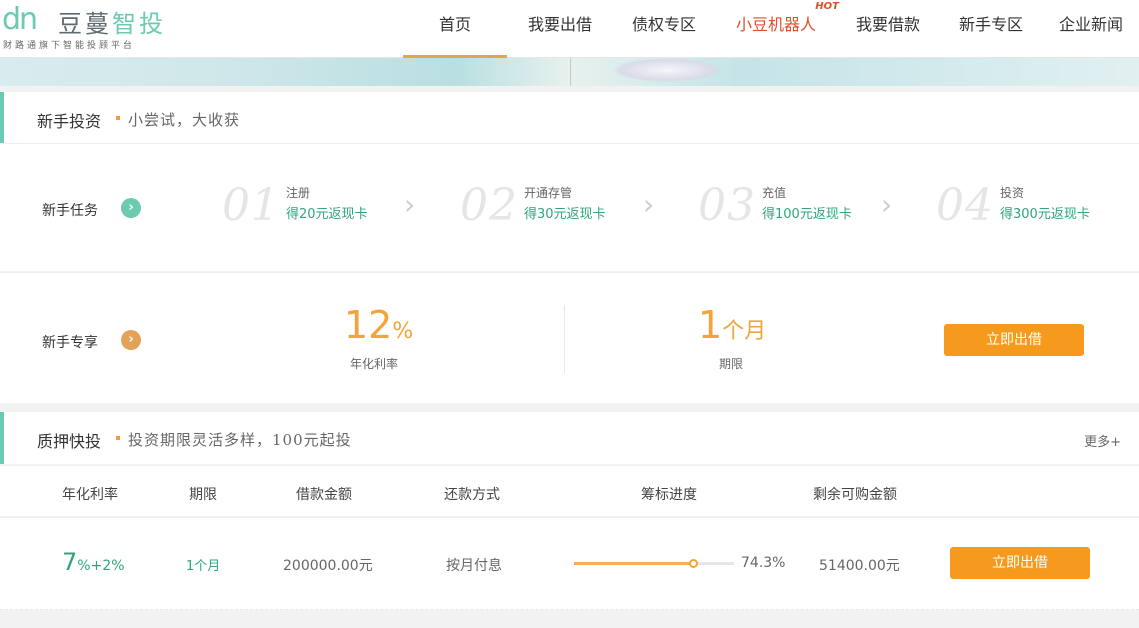 Image resolution: width=1139 pixels, height=628 pixels. I want to click on col-header-amount: 借款金额, so click(324, 495).